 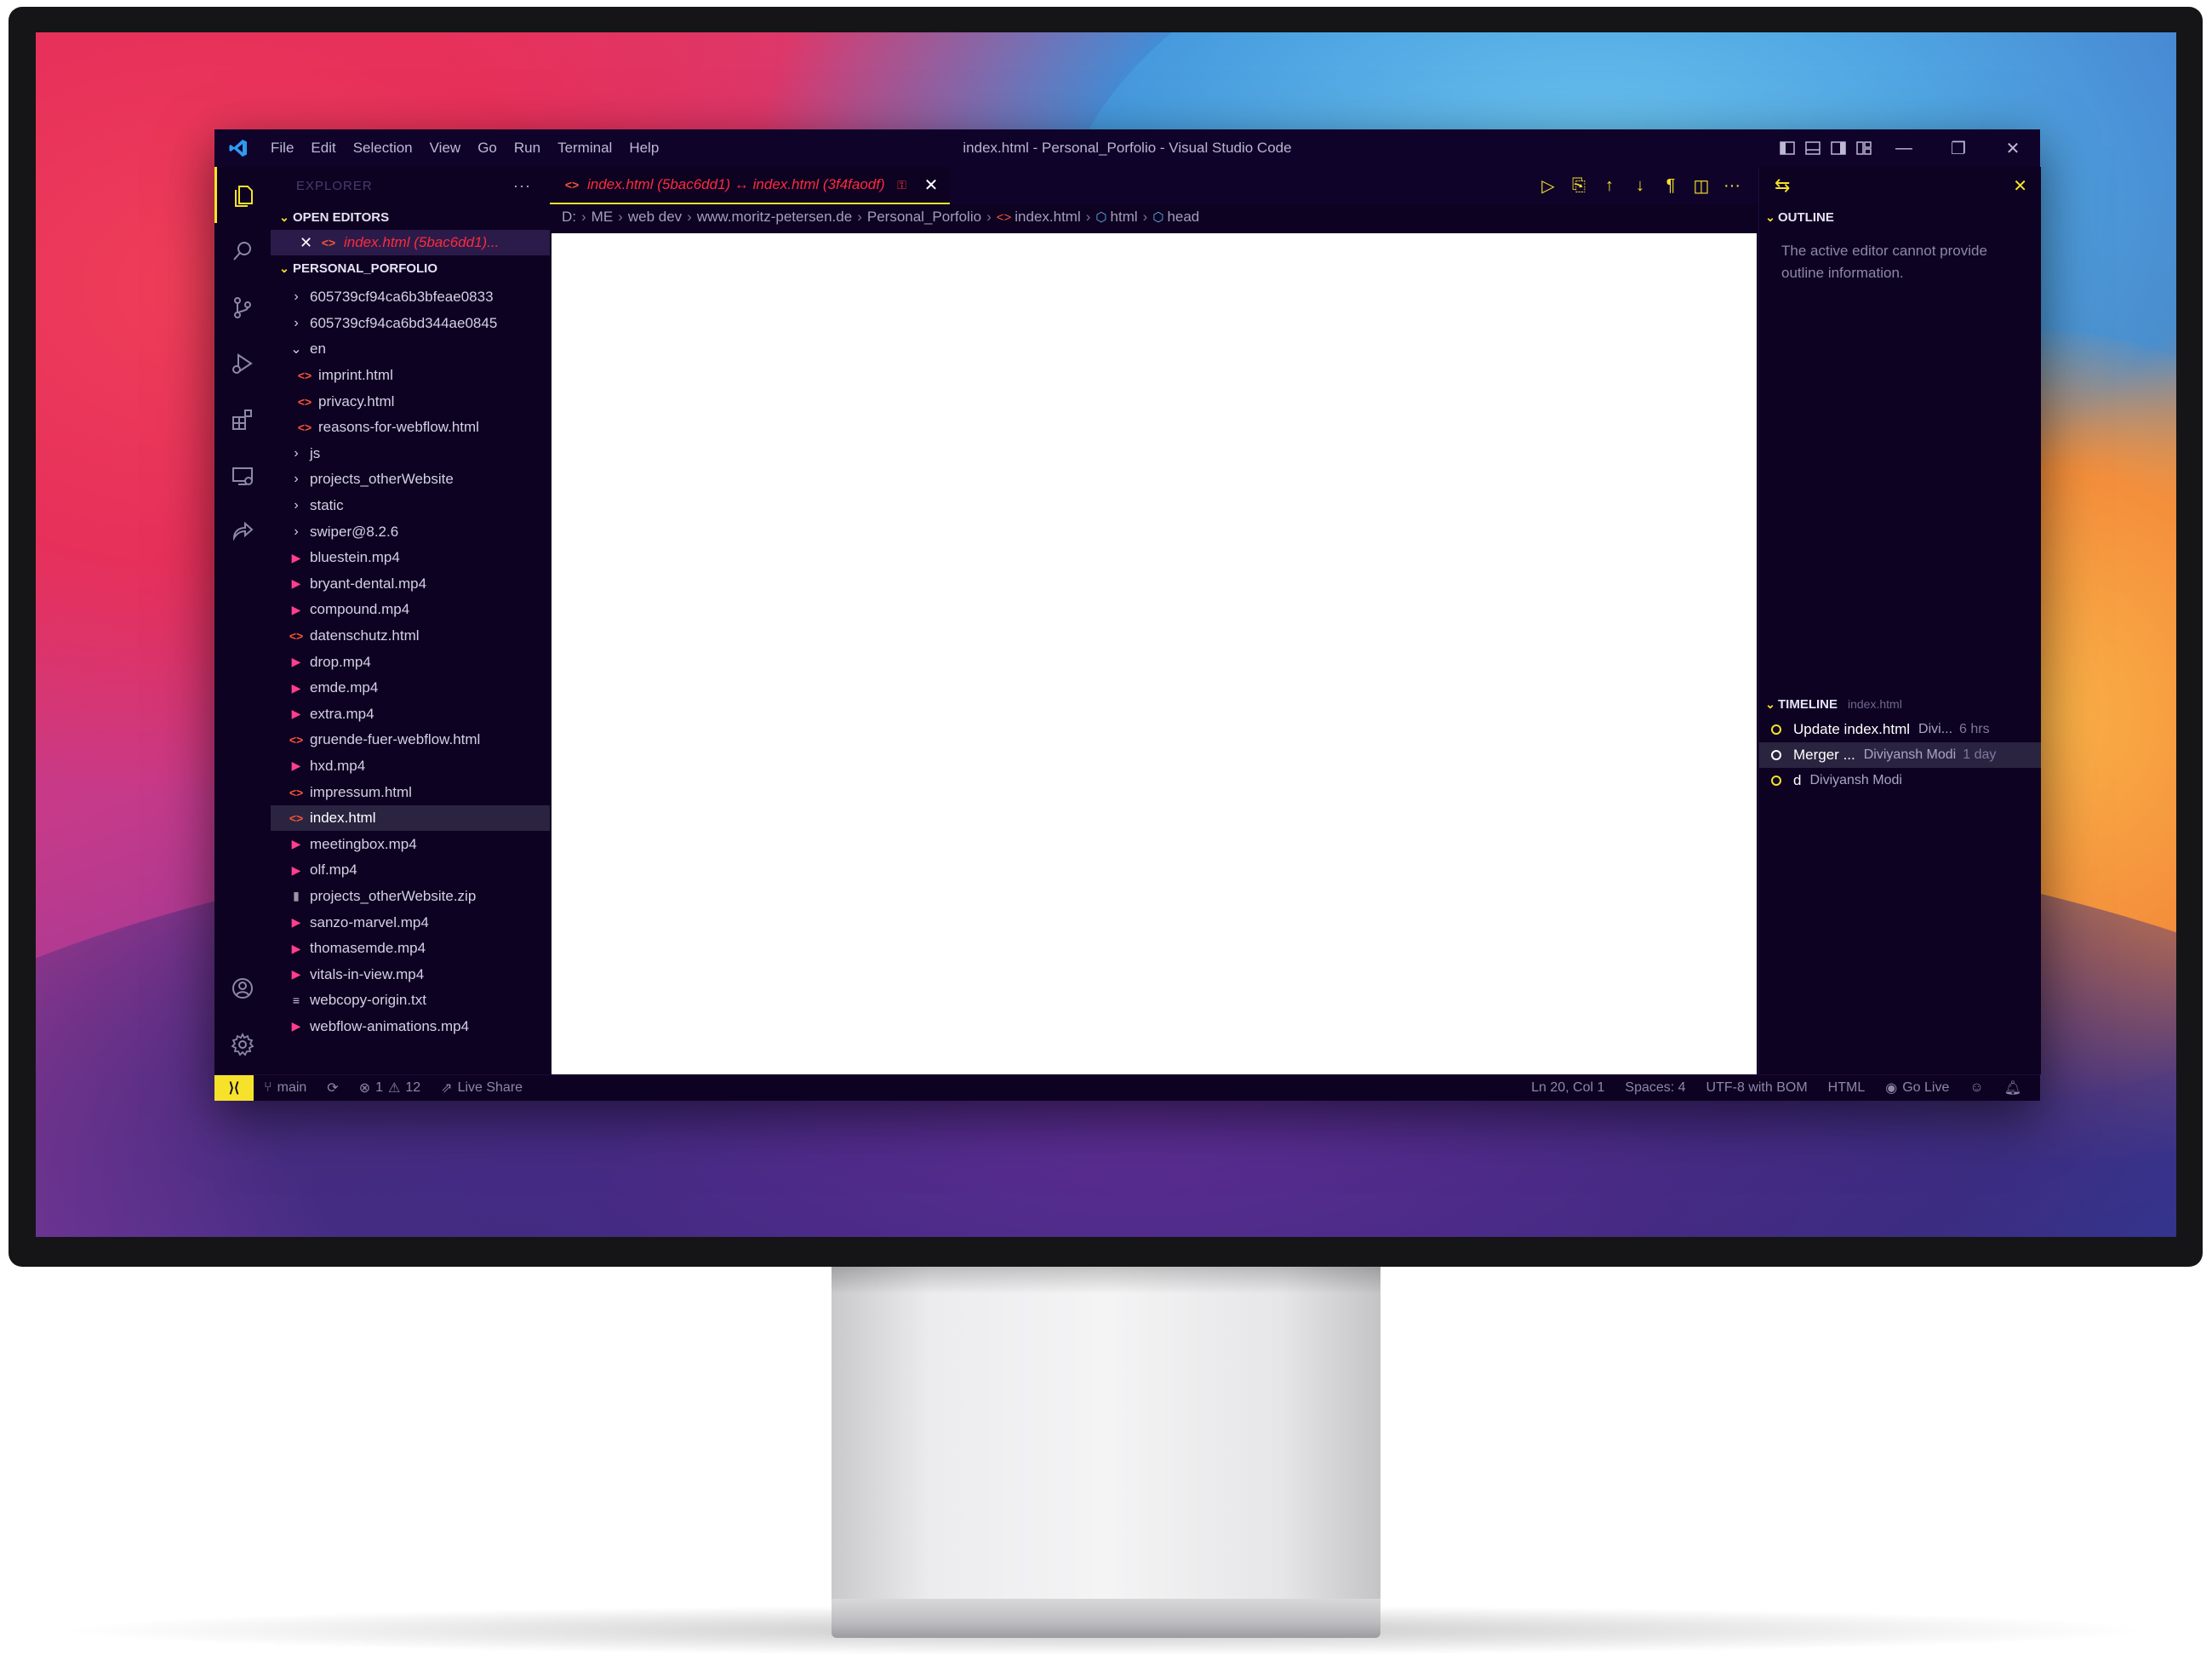 What do you see at coordinates (410, 558) in the screenshot?
I see `file-tree-item: ▶ bluestein.mp4` at bounding box center [410, 558].